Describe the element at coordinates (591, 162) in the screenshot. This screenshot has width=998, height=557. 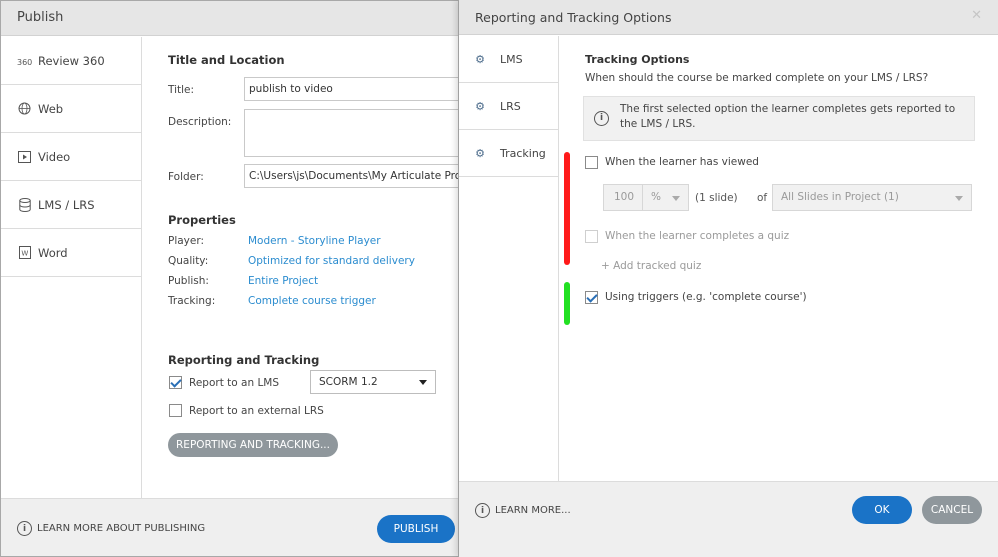
I see `viewed-checkbox` at that location.